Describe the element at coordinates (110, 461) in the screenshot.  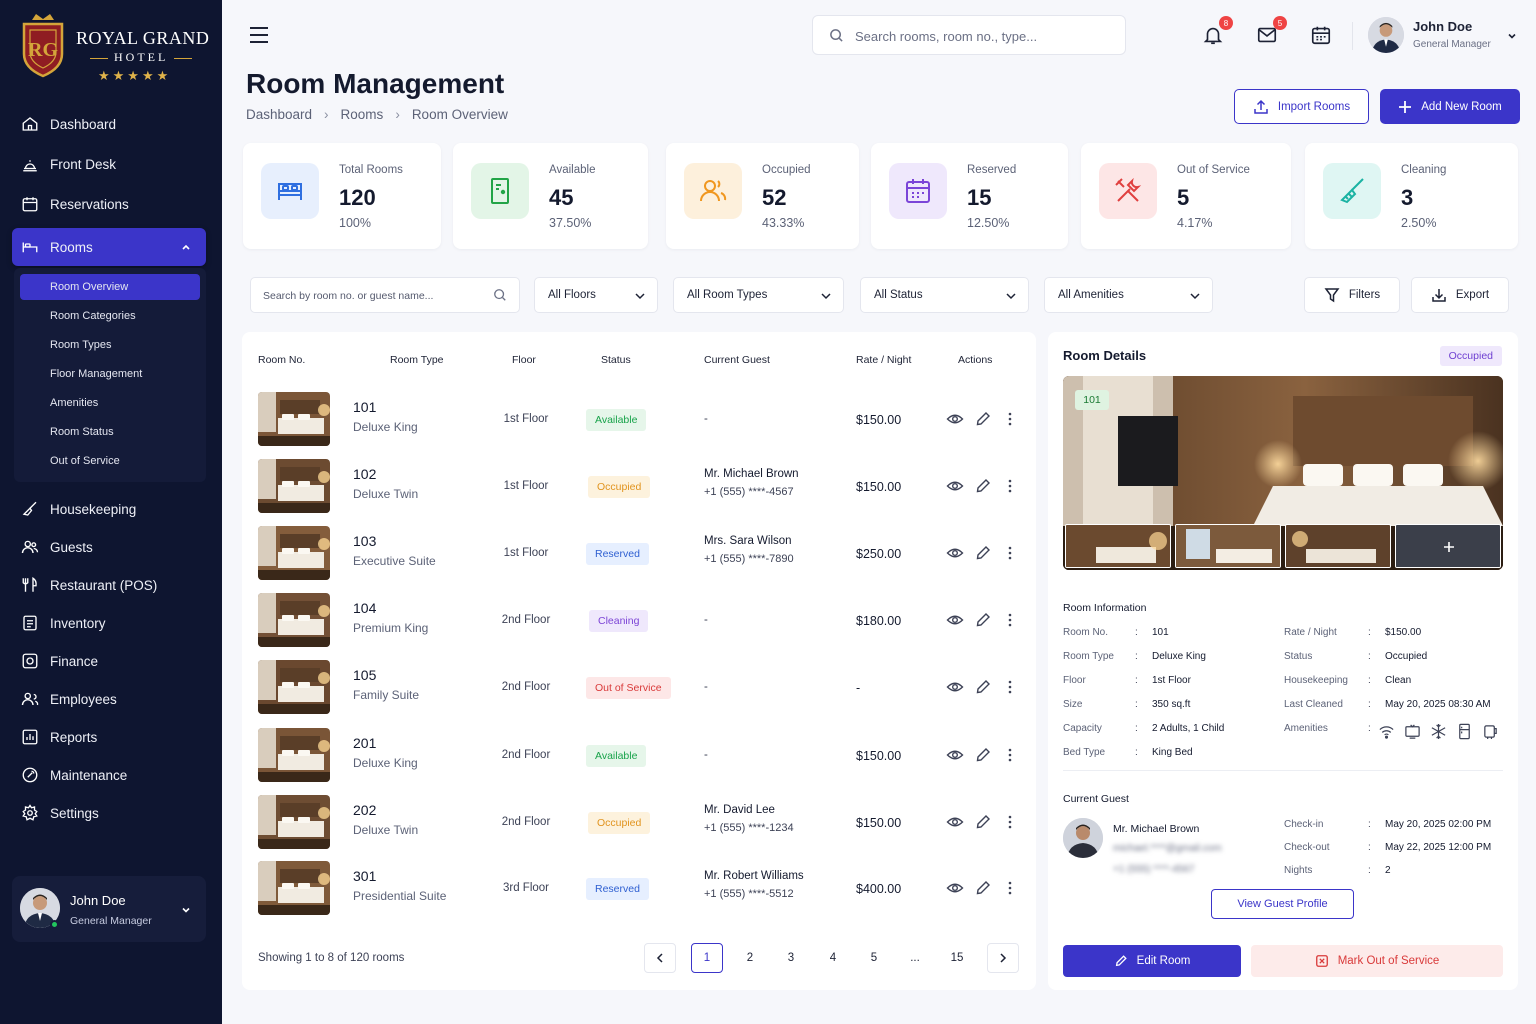
I see `submenu-out-of-service: Out of Service` at that location.